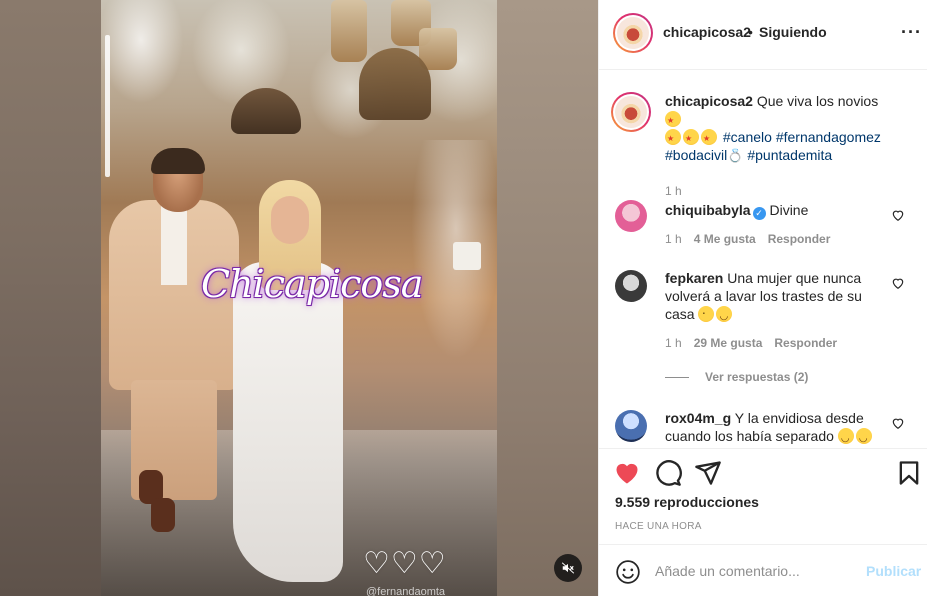 This screenshot has height=596, width=927. I want to click on video-blur-right, so click(547, 298).